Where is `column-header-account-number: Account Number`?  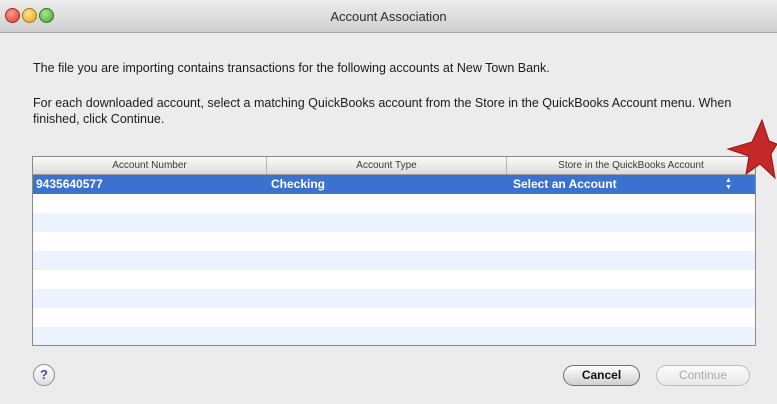 column-header-account-number: Account Number is located at coordinates (150, 165).